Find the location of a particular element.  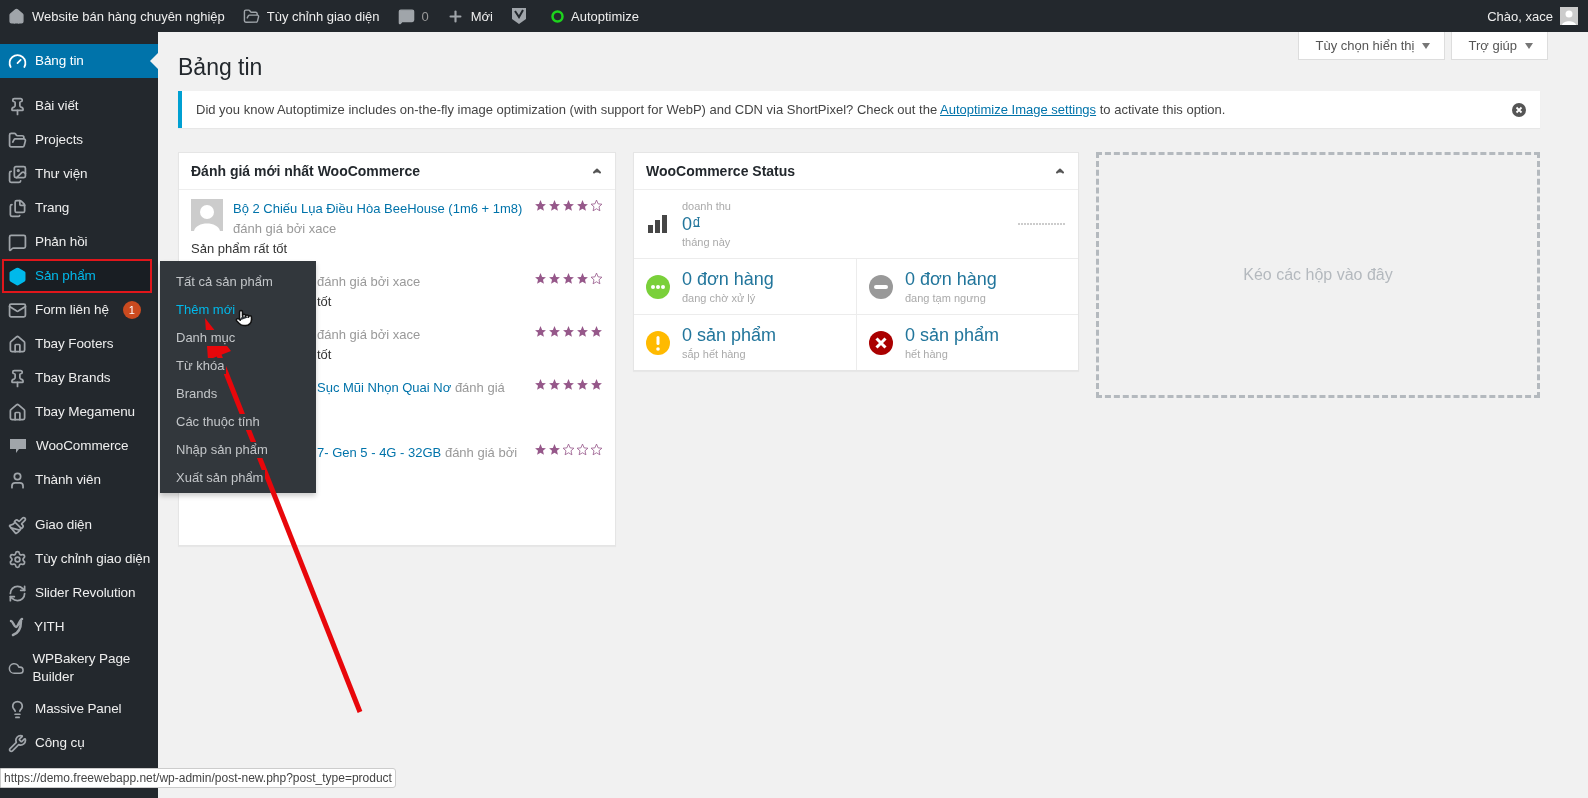

sidebar-item: Form liên hệ 1 is located at coordinates (79, 310).